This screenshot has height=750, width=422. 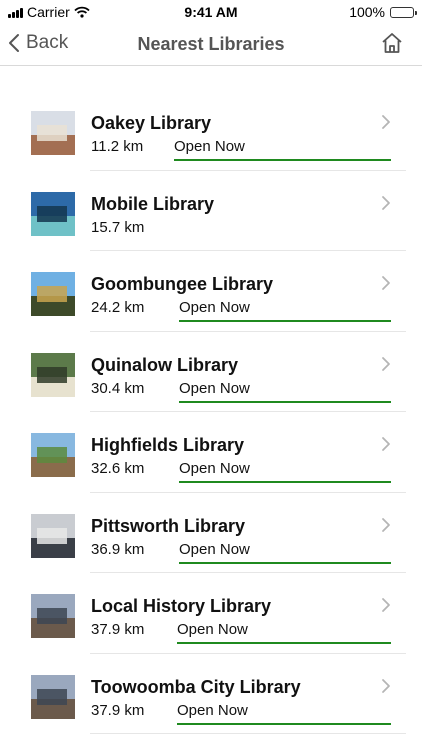 I want to click on list-item: Local History Library 37.9 km Open Now, so click(x=211, y=613).